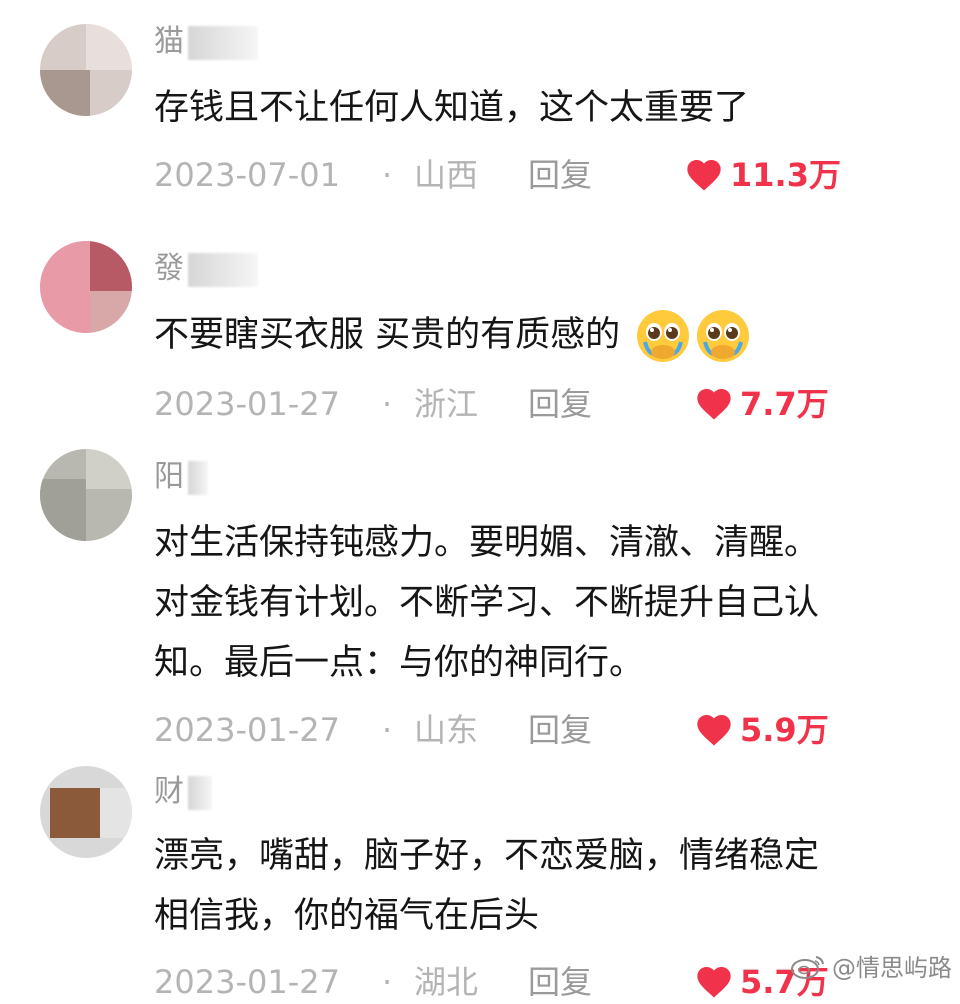 Image resolution: width=960 pixels, height=1004 pixels. Describe the element at coordinates (784, 730) in the screenshot. I see `like-count: 5.9万` at that location.